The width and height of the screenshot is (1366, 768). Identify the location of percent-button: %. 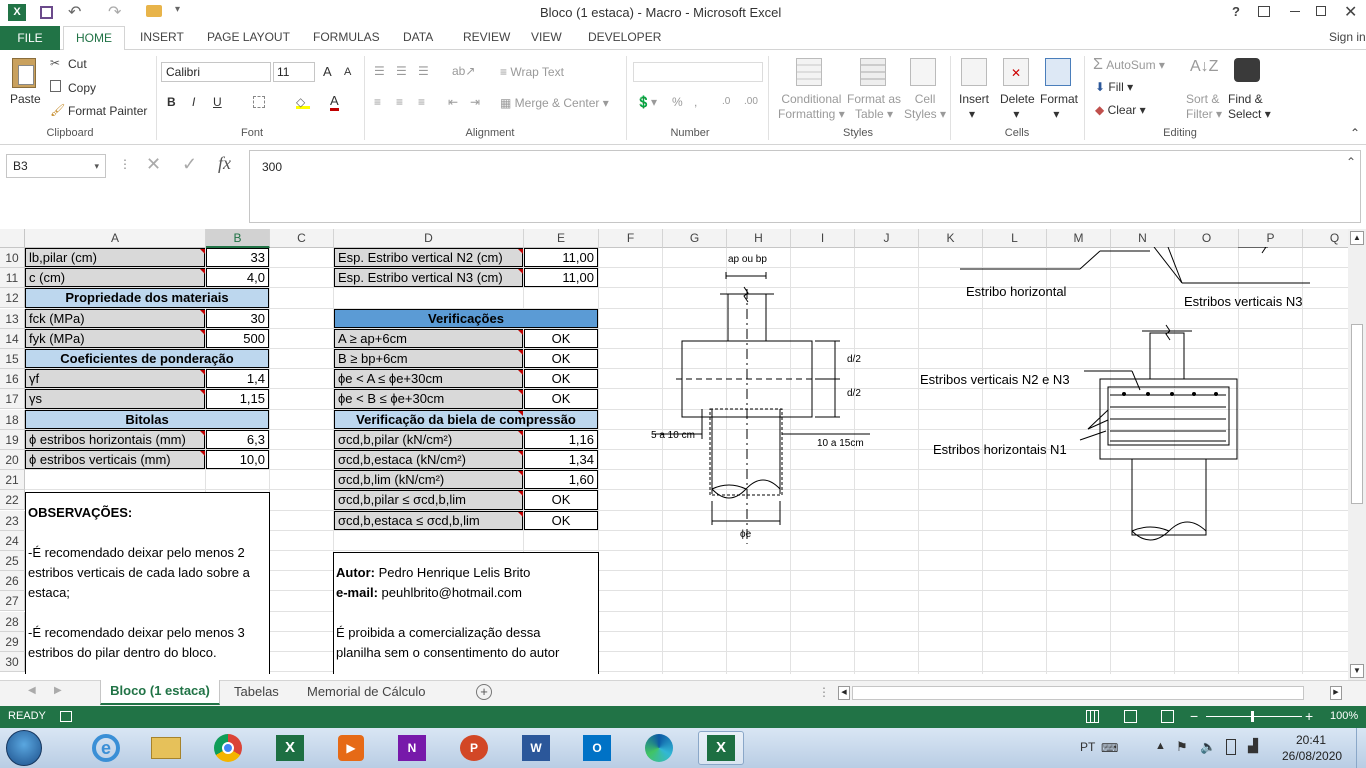
(677, 102).